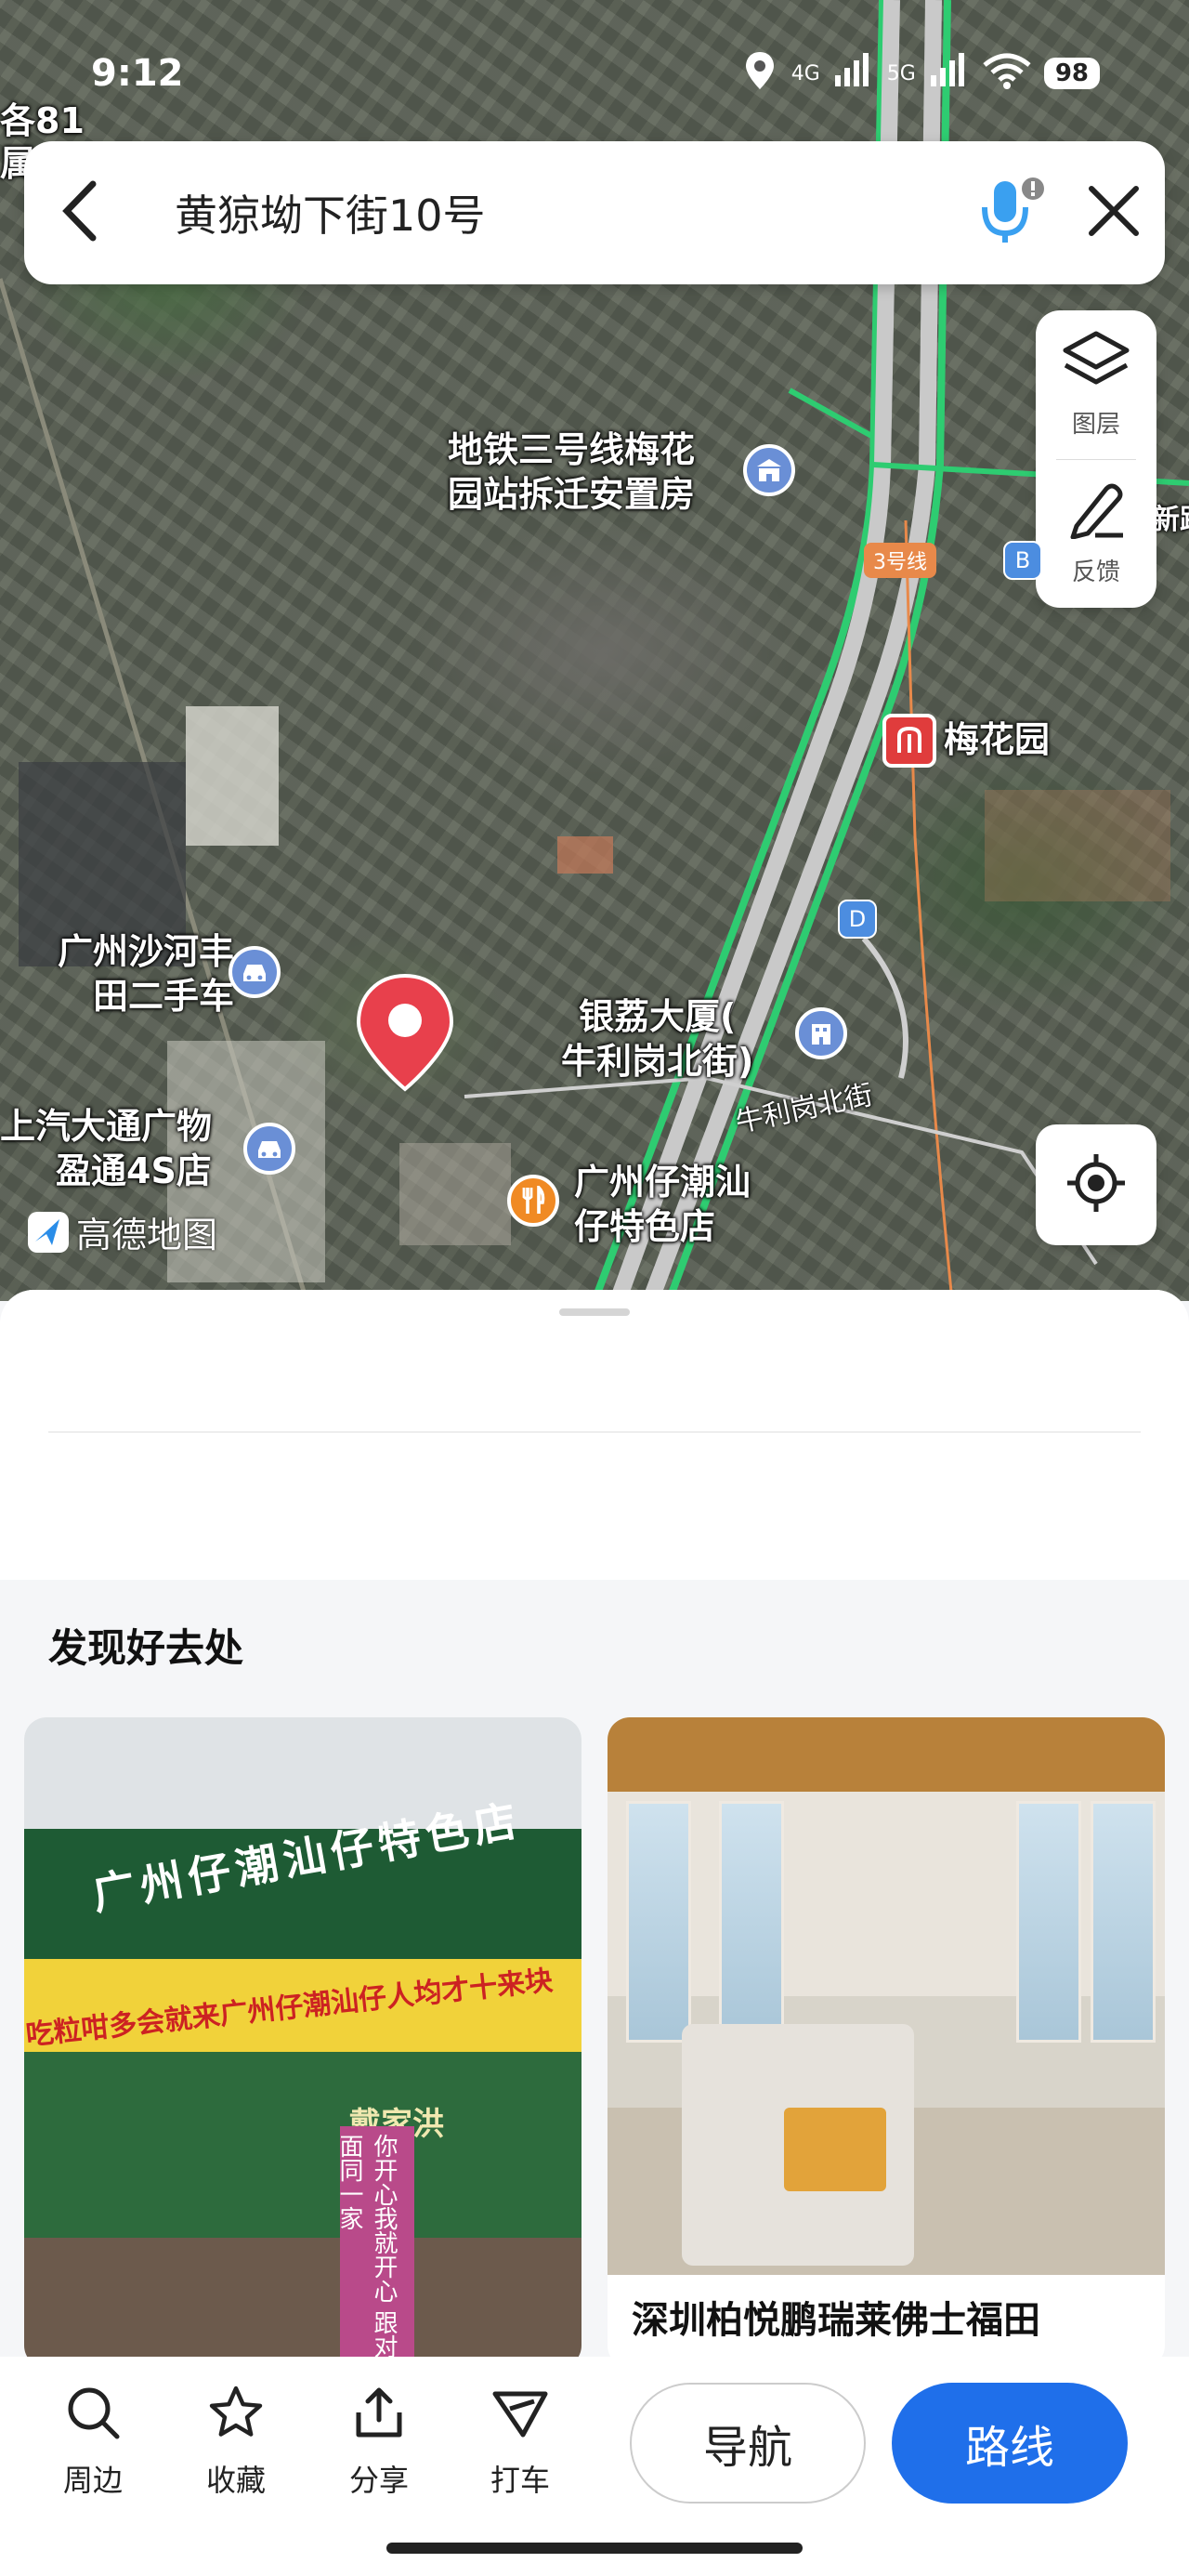 This screenshot has height=2576, width=1189. I want to click on amap-logo: 高德地图, so click(122, 1231).